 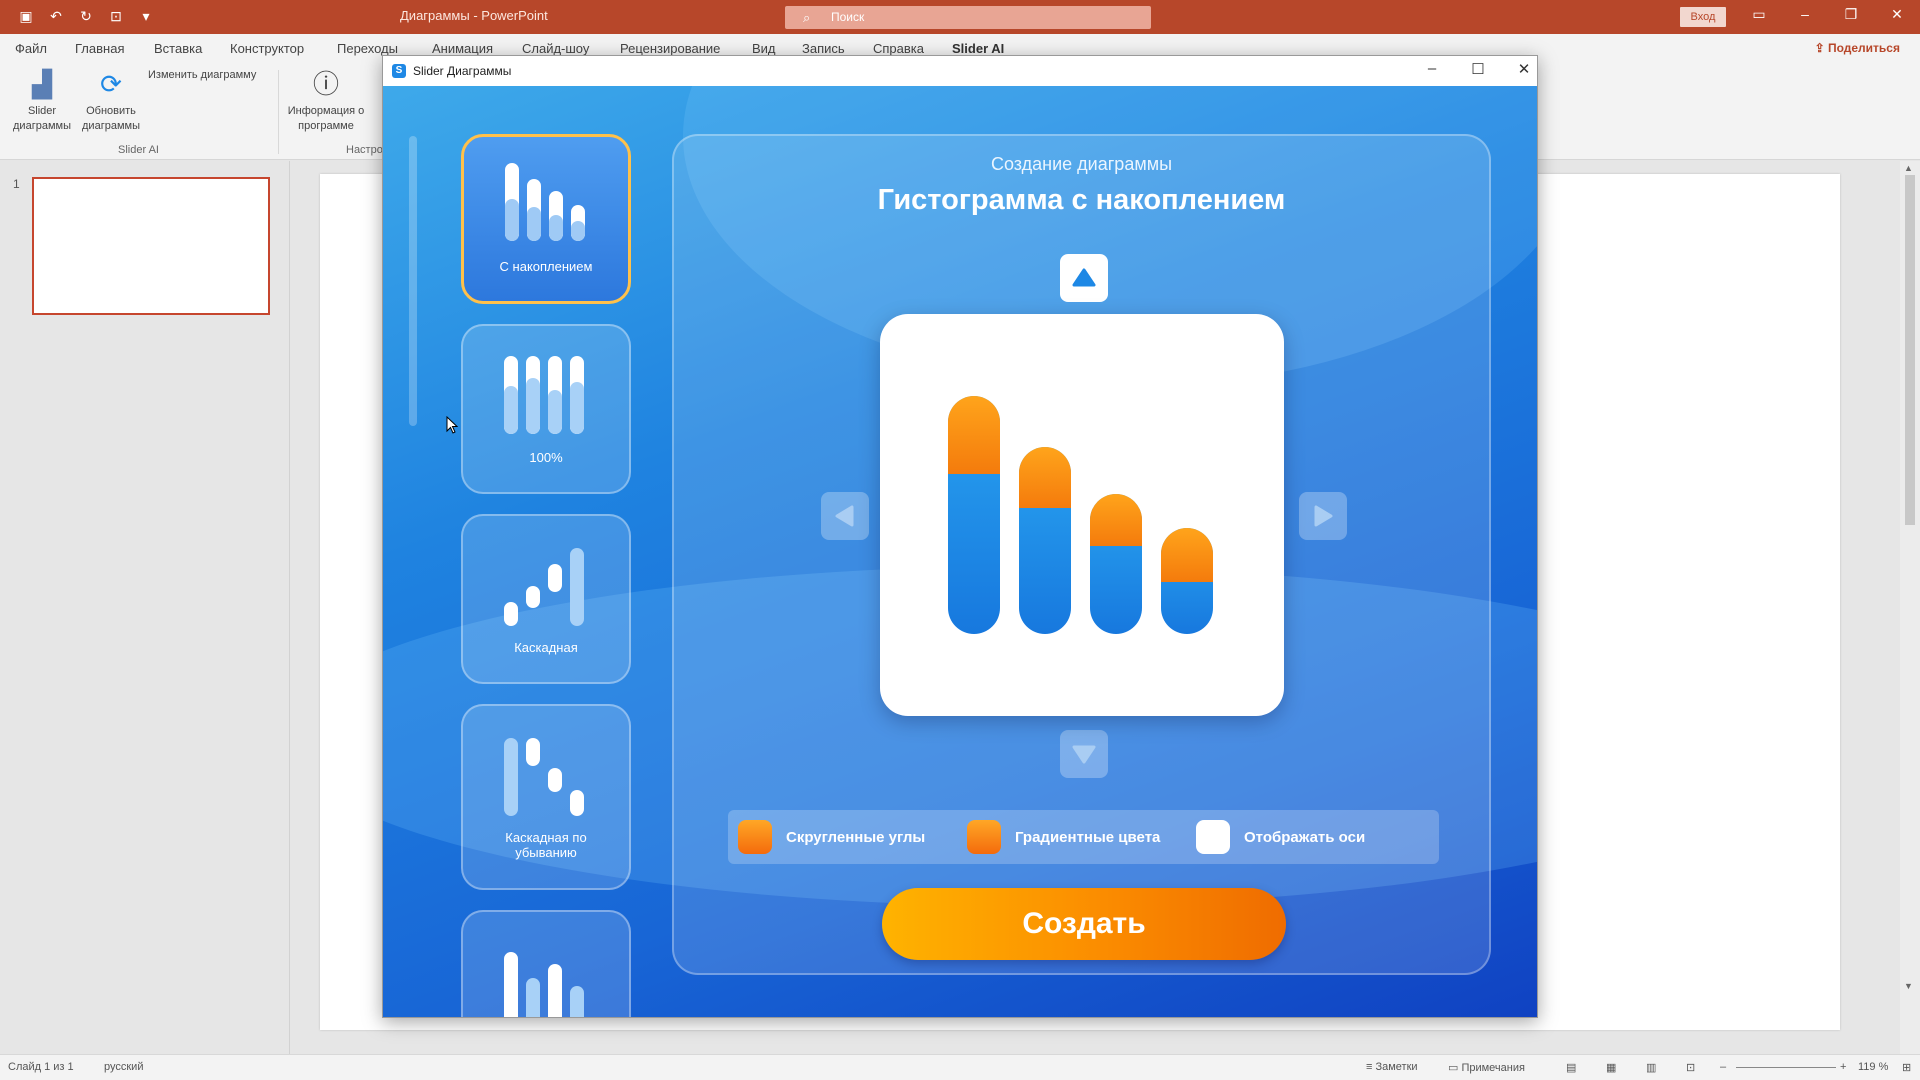 I want to click on triangle-up-icon, so click(x=1084, y=277).